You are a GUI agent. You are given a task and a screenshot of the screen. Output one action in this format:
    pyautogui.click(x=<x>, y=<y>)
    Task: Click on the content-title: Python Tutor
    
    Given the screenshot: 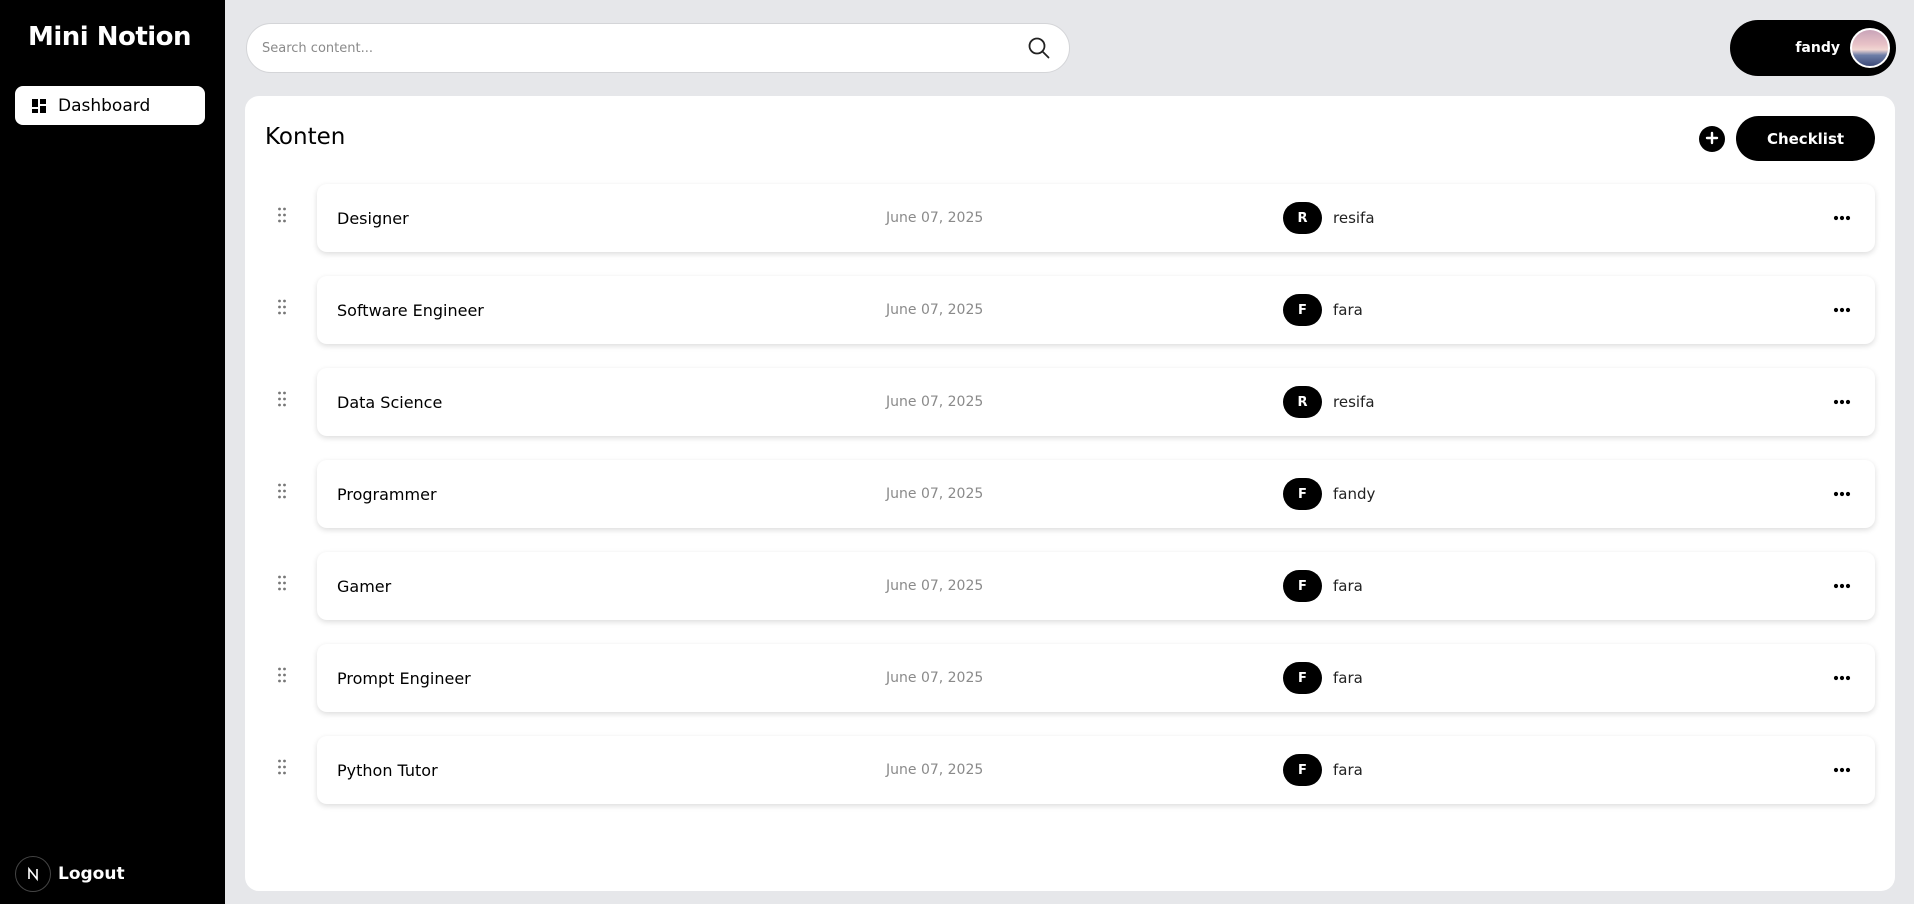 What is the action you would take?
    pyautogui.click(x=387, y=770)
    